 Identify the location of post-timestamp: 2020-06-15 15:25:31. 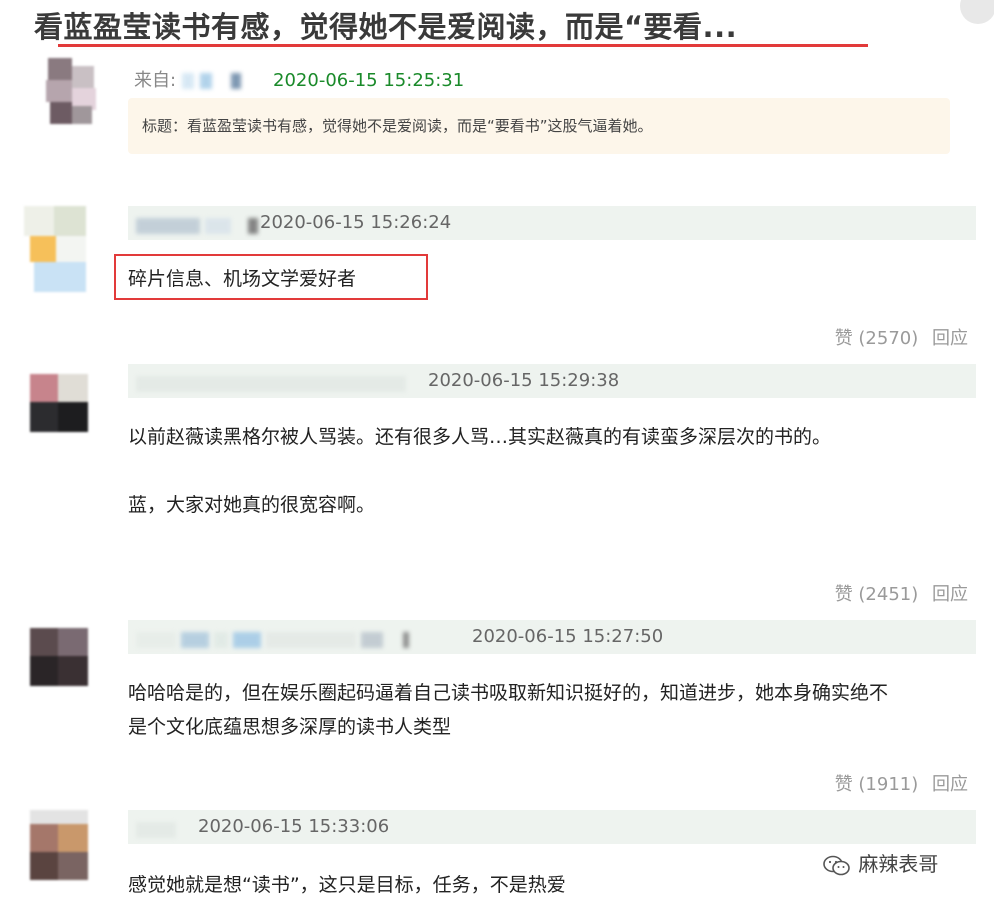
(369, 80).